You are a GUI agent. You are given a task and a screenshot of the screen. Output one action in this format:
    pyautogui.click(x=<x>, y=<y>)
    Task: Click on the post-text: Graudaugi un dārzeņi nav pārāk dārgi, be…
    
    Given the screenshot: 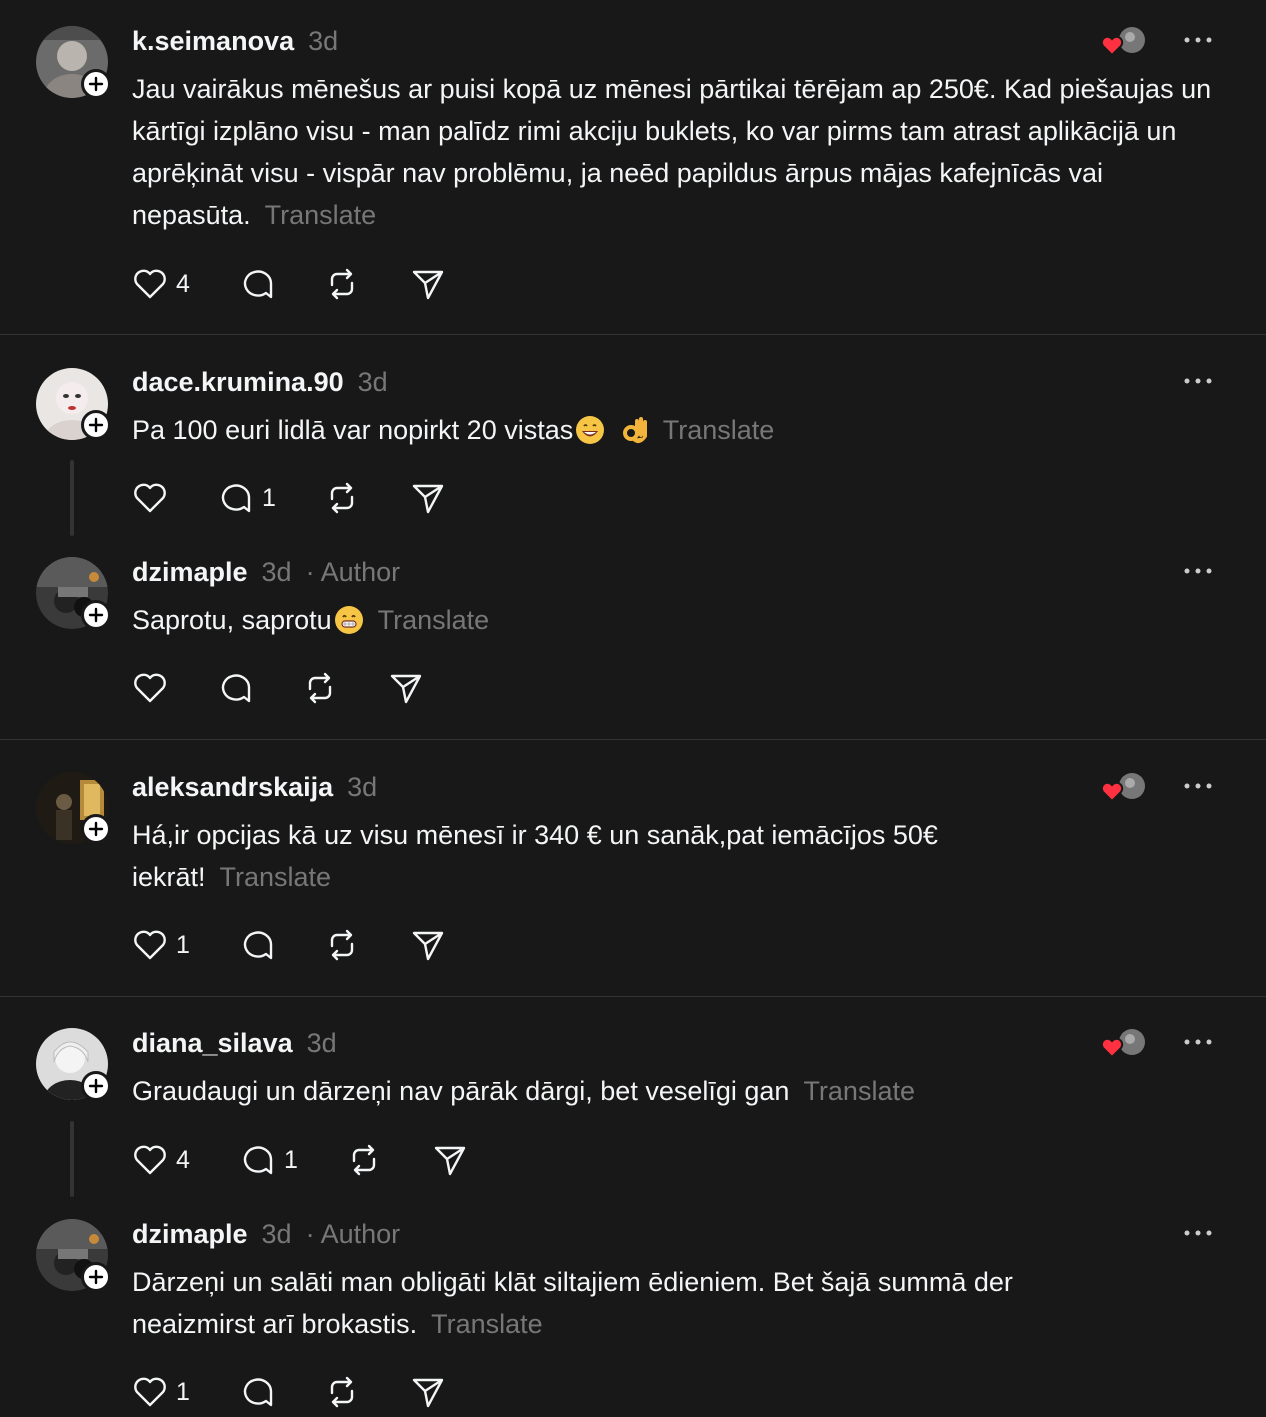 What is the action you would take?
    pyautogui.click(x=677, y=1091)
    